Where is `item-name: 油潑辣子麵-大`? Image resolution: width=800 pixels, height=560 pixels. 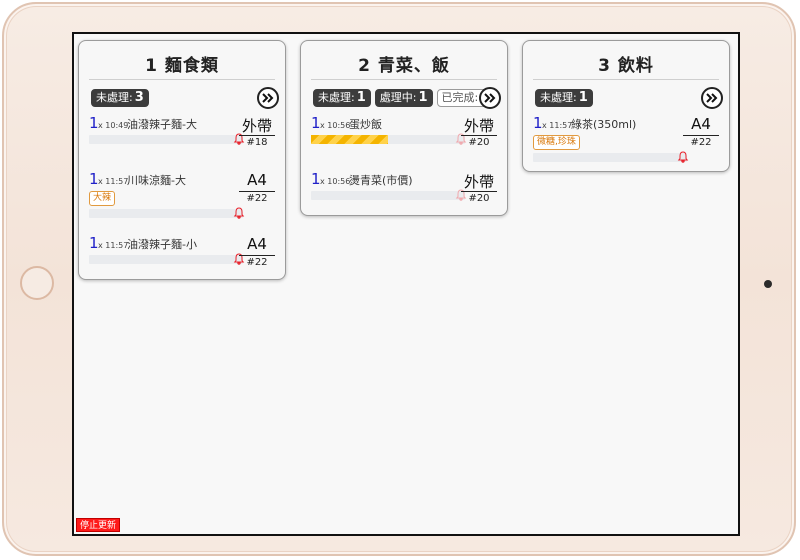 item-name: 油潑辣子麵-大 is located at coordinates (162, 124).